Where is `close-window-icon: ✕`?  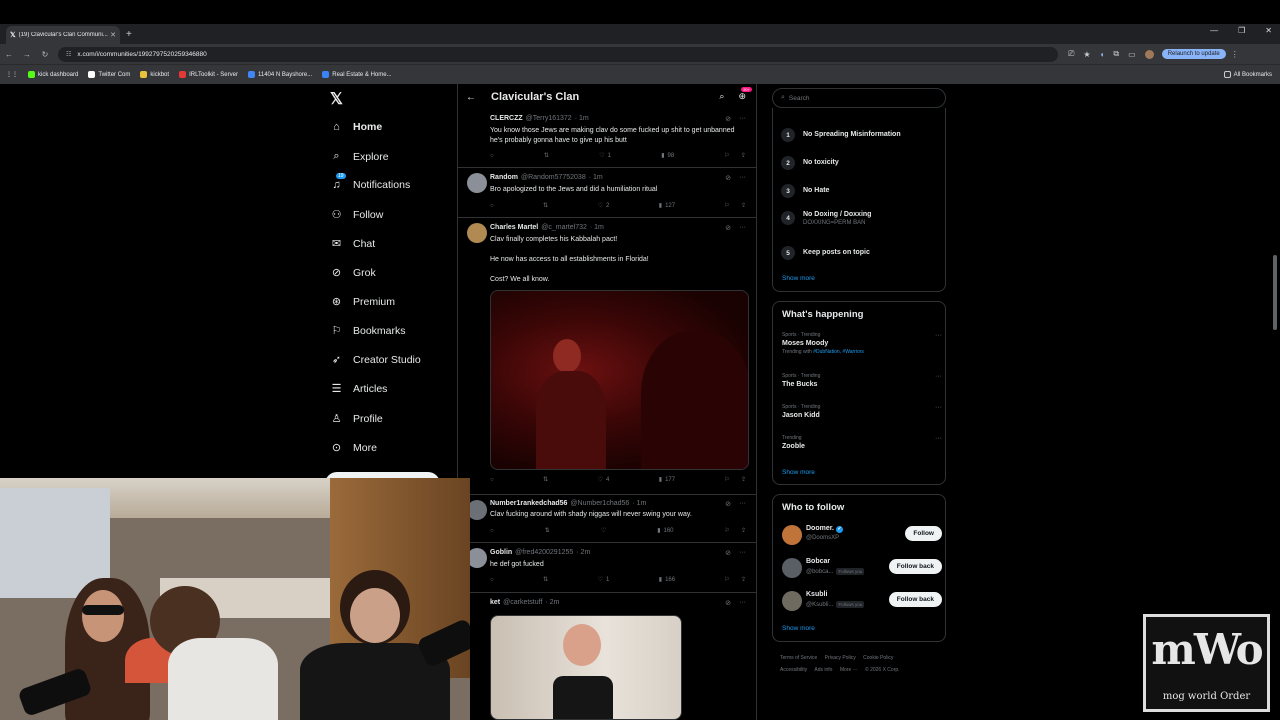 close-window-icon: ✕ is located at coordinates (1268, 30).